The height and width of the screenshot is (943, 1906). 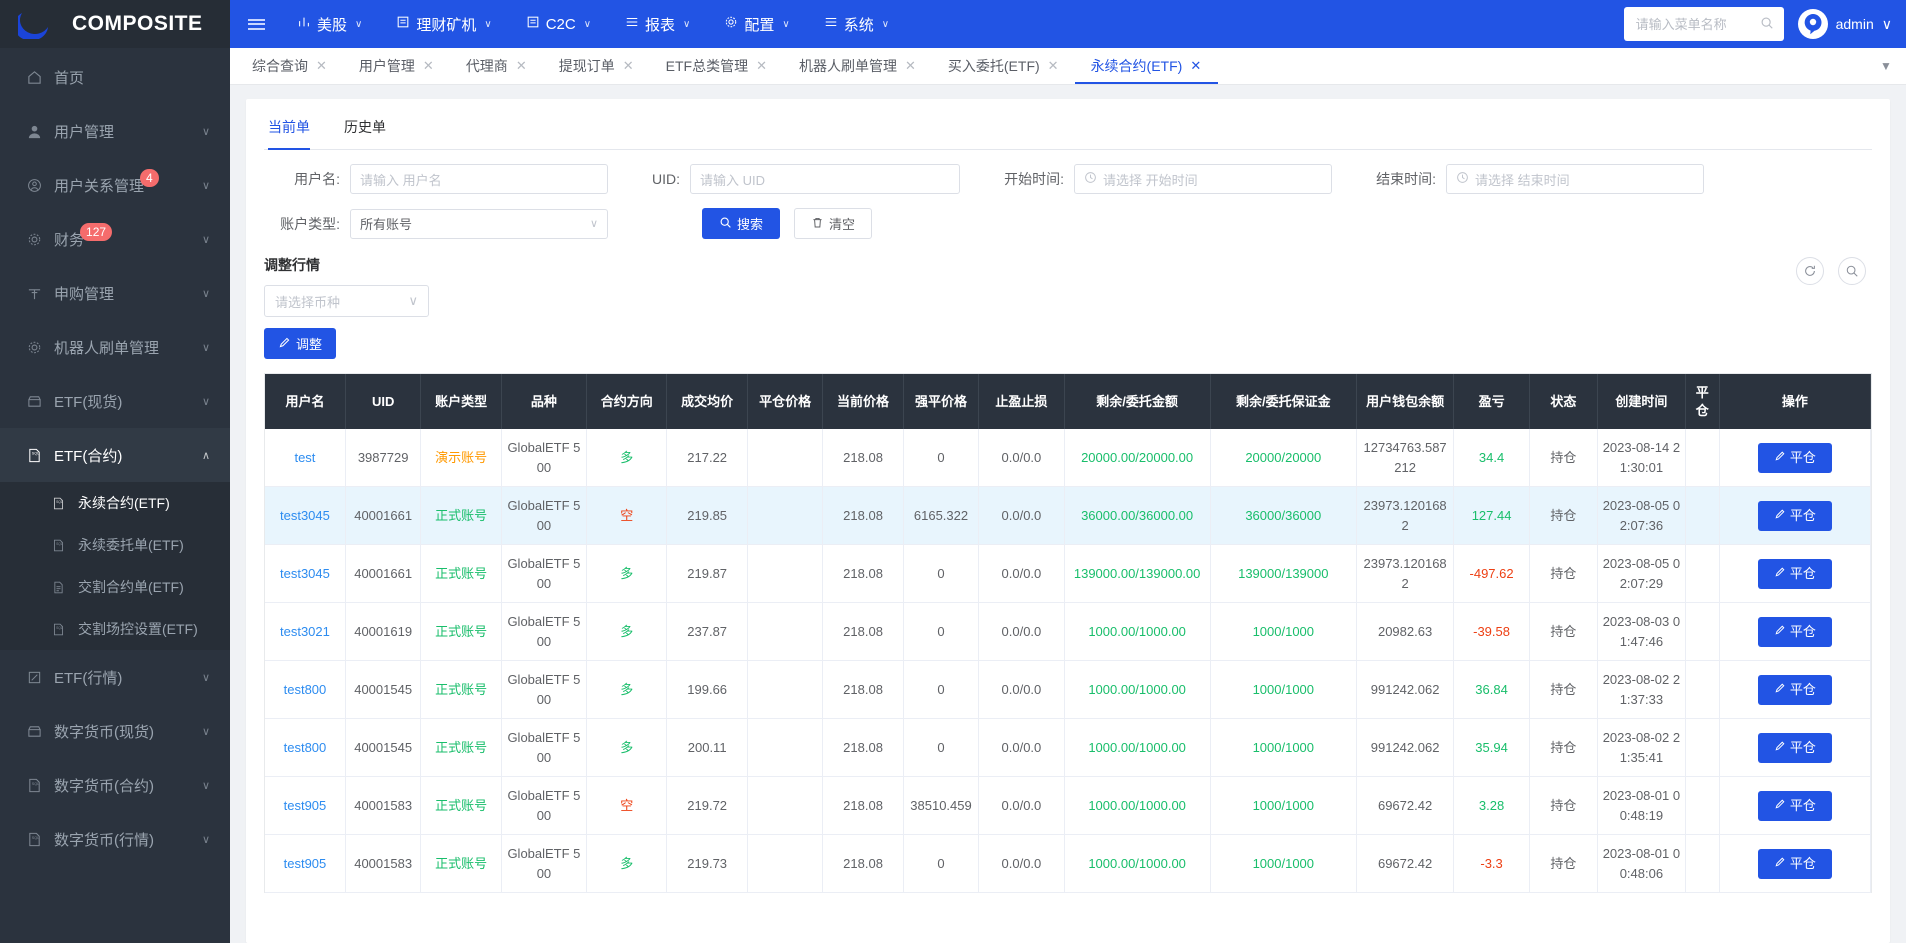 What do you see at coordinates (58, 629) in the screenshot?
I see `sql-doc-icon: SQL` at bounding box center [58, 629].